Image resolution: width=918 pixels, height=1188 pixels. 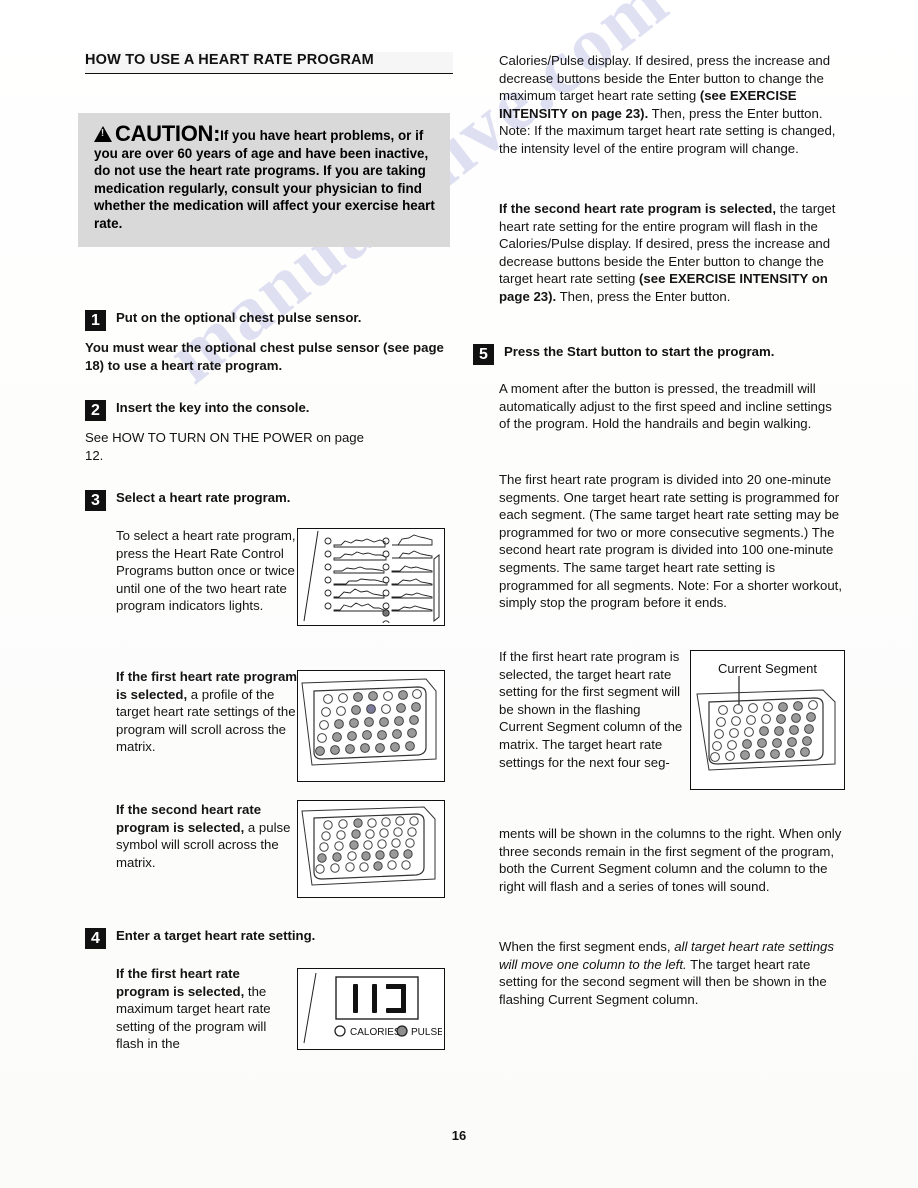 I want to click on figure-matrix-profile, so click(x=371, y=726).